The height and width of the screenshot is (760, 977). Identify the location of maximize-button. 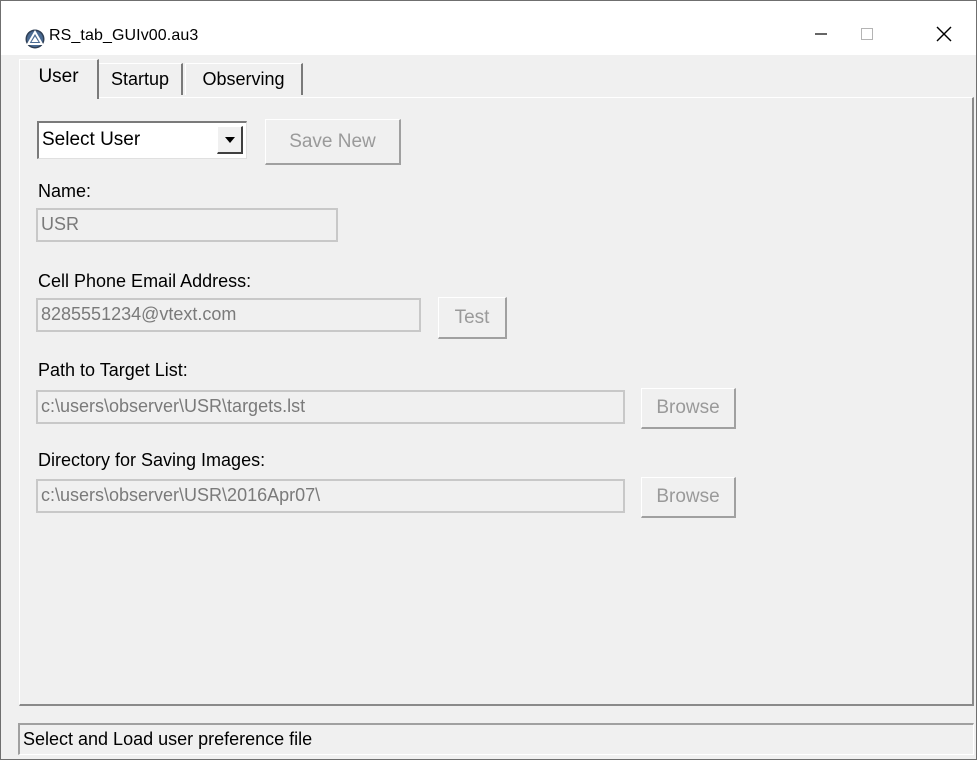
(867, 34).